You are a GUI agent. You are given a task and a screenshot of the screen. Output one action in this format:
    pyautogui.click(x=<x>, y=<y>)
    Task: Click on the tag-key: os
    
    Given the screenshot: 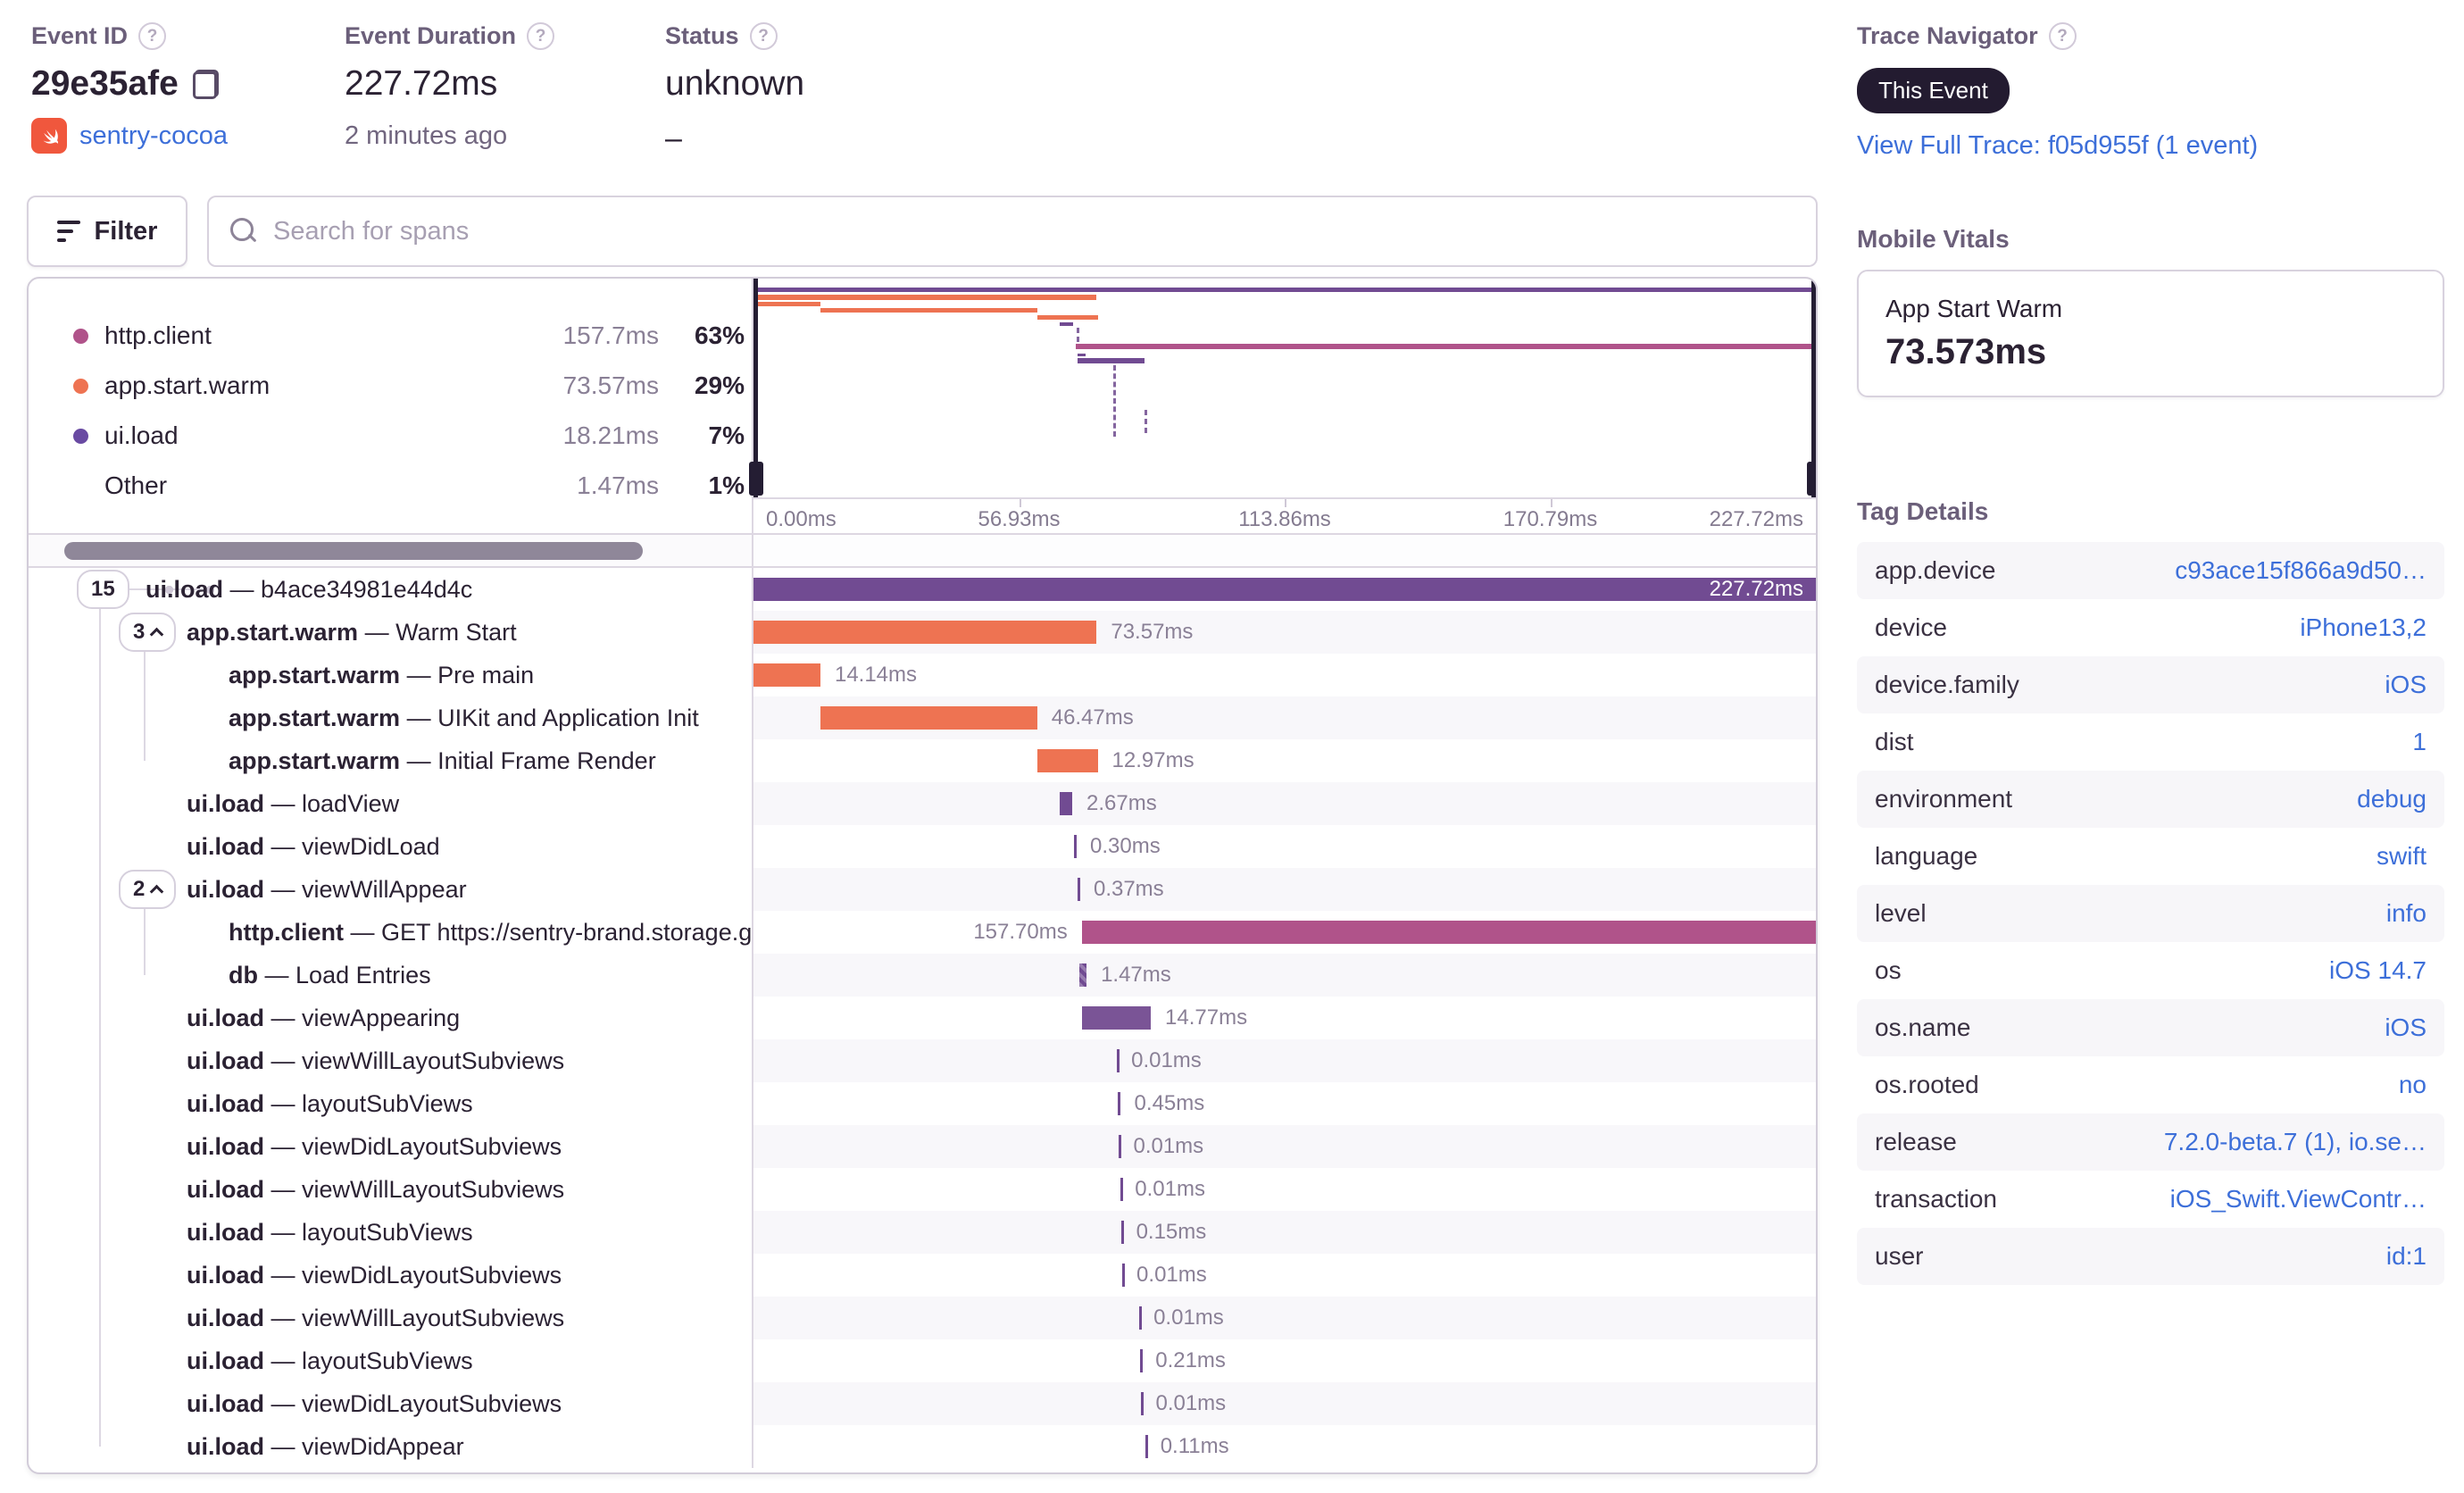 What is the action you would take?
    pyautogui.click(x=1888, y=970)
    